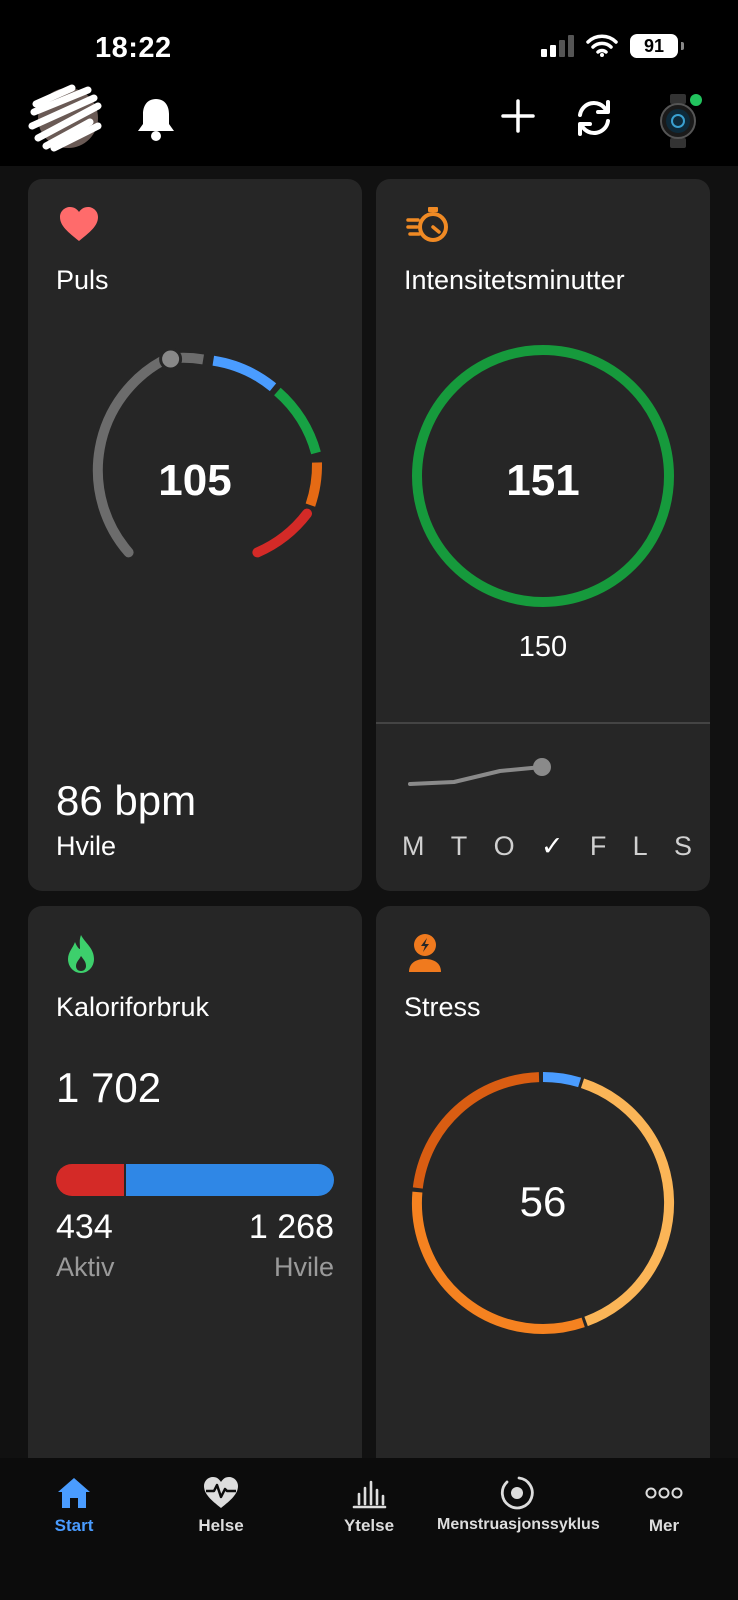 The width and height of the screenshot is (738, 1600). What do you see at coordinates (543, 723) in the screenshot?
I see `intensity-divider` at bounding box center [543, 723].